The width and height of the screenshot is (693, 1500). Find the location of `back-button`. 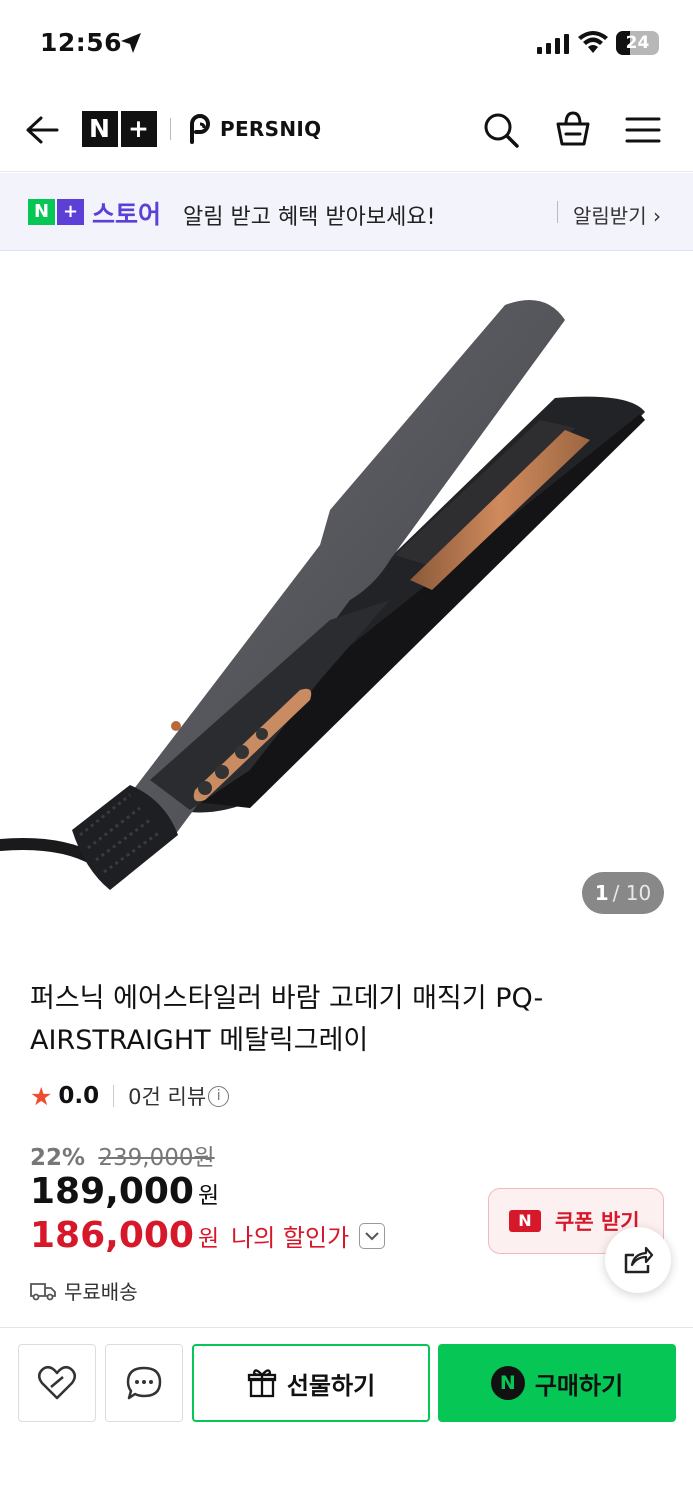

back-button is located at coordinates (42, 130).